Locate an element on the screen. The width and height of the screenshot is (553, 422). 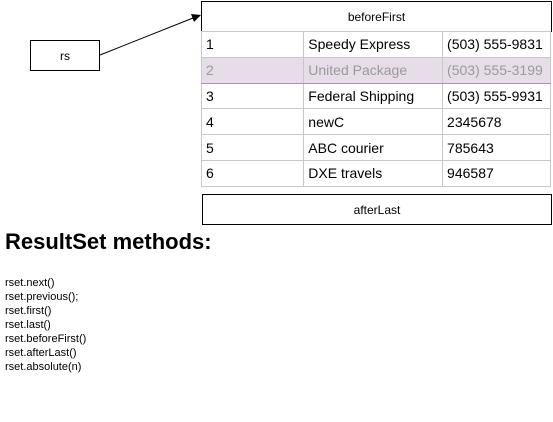
after-last-box: afterLast is located at coordinates (377, 209).